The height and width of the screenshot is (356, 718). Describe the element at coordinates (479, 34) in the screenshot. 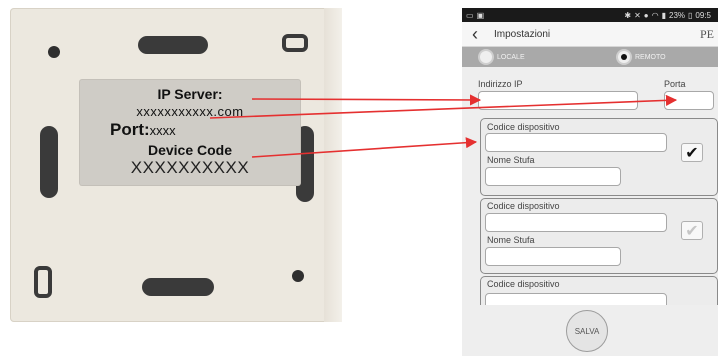

I see `chevron-left-icon: ‹` at that location.